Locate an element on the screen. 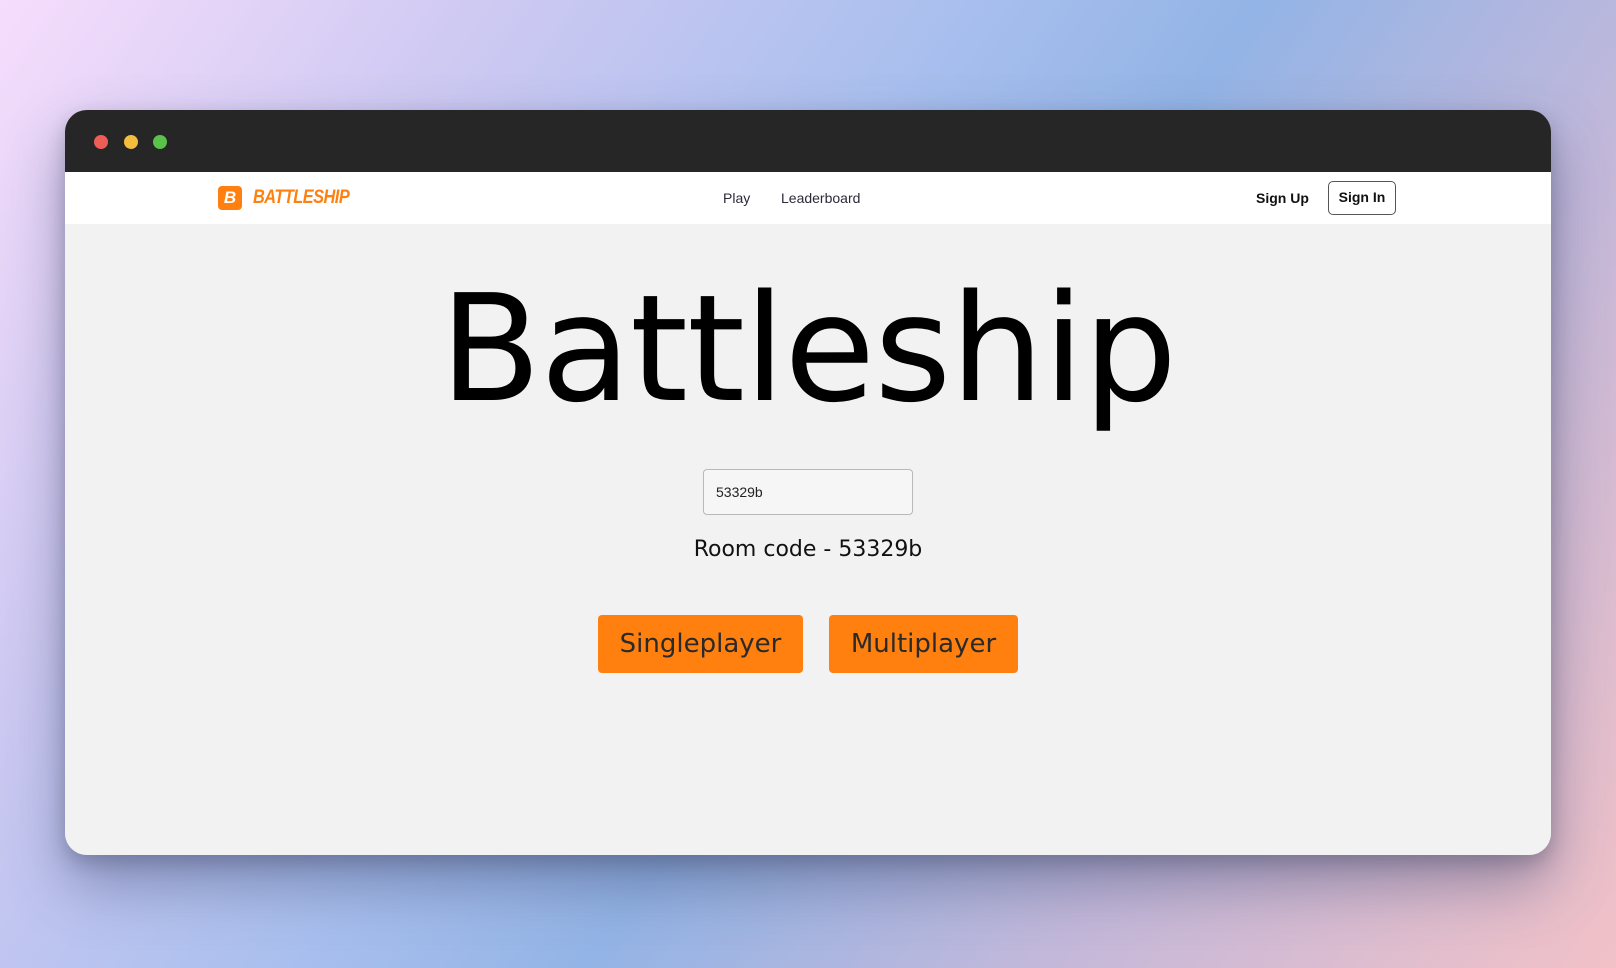  close-window-icon is located at coordinates (101, 142).